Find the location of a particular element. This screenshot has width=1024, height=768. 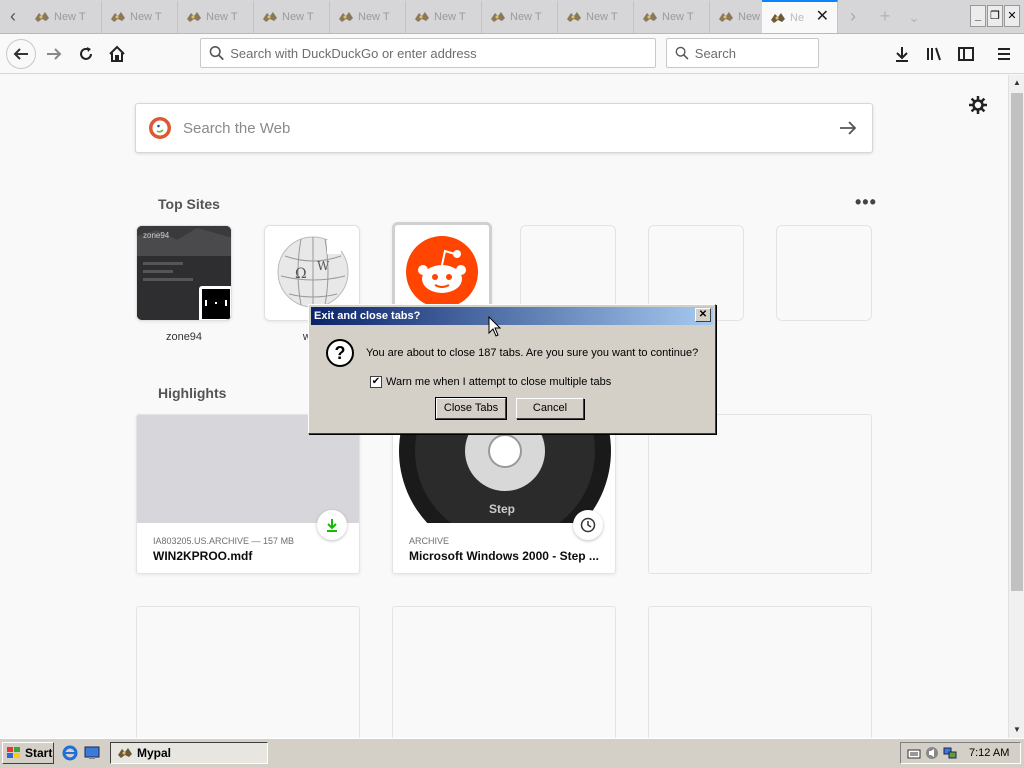

more-options-icon: ••• is located at coordinates (866, 202).